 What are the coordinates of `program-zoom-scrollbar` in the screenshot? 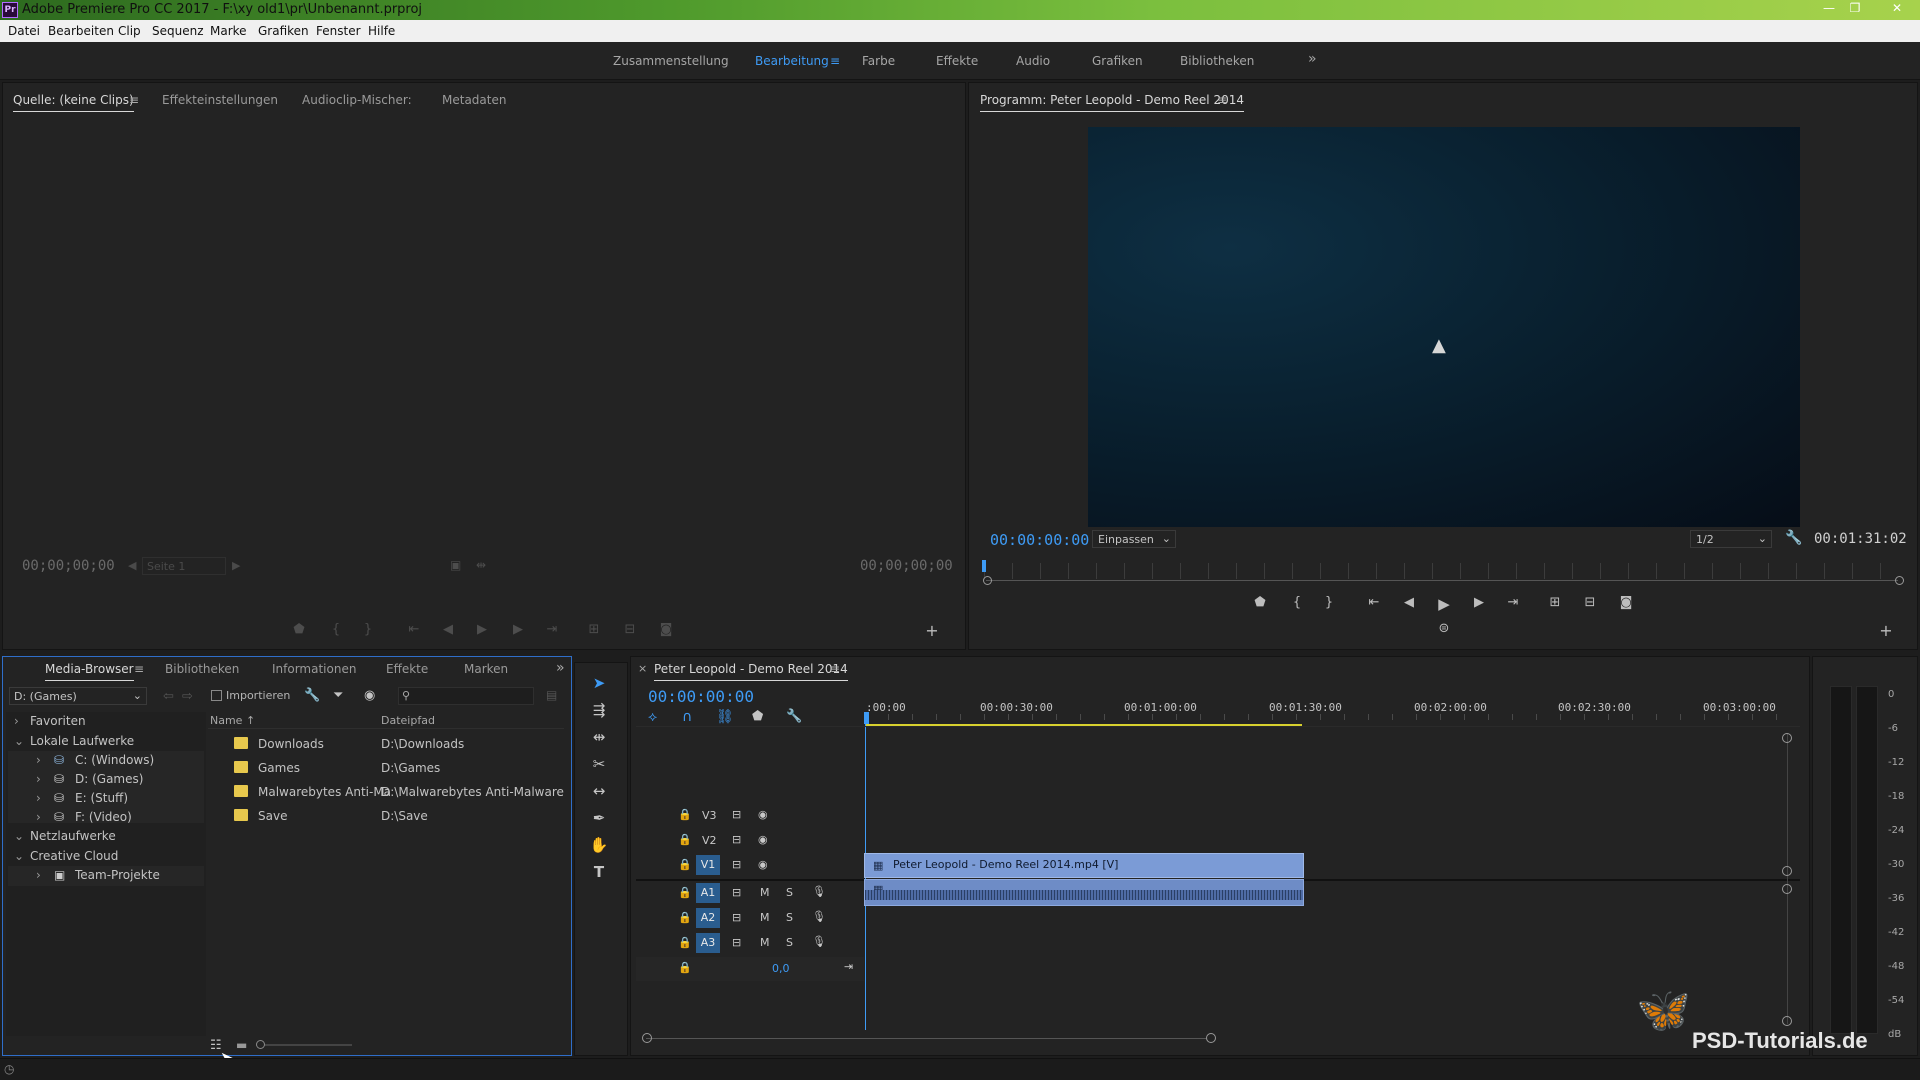 It's located at (1442, 580).